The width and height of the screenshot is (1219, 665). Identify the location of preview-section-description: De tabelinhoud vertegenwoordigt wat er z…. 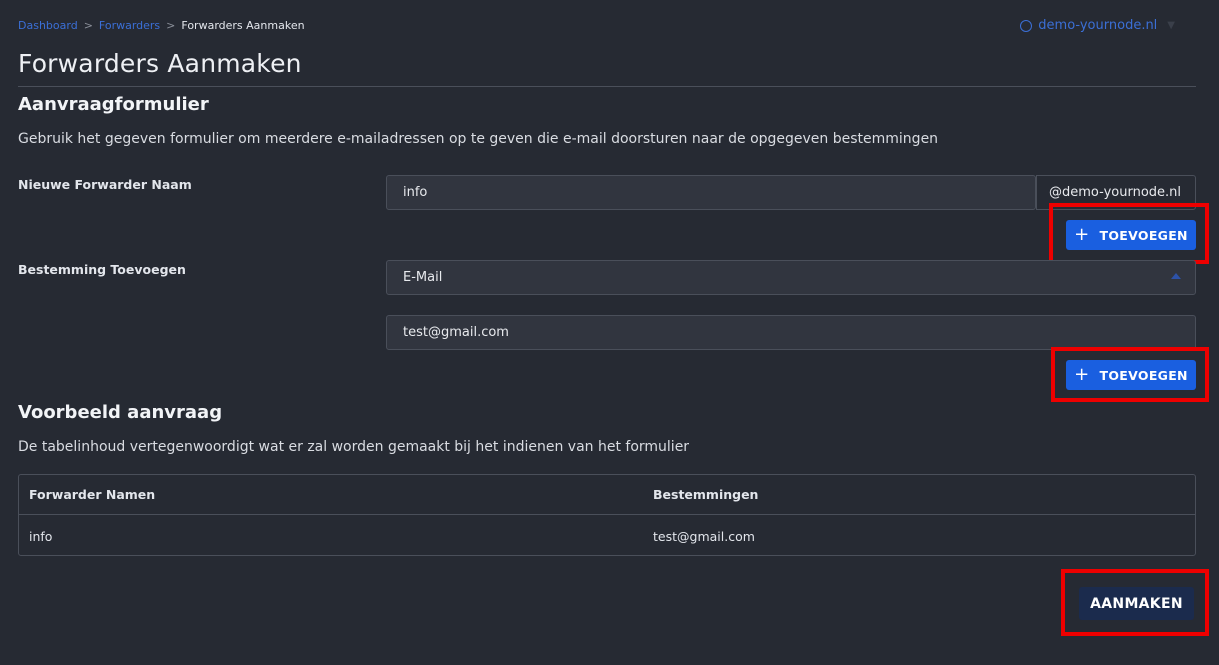
(354, 447).